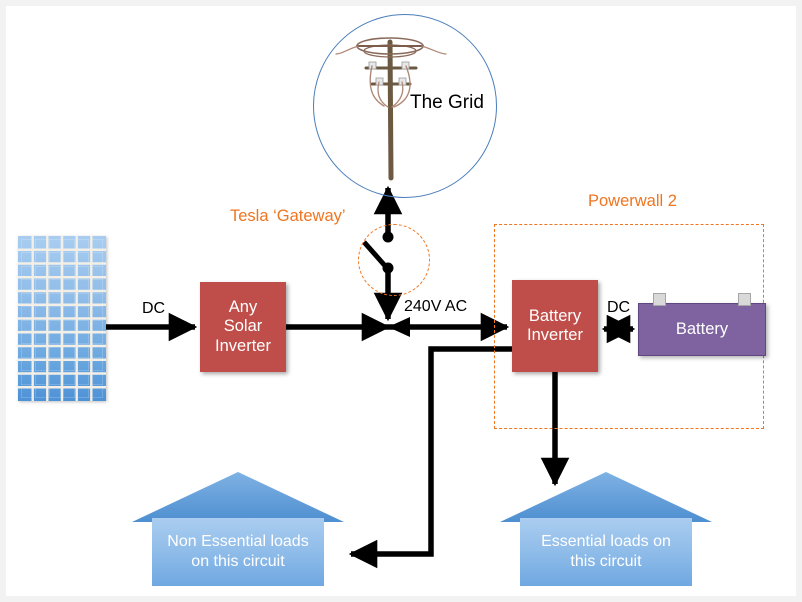 Image resolution: width=802 pixels, height=602 pixels. What do you see at coordinates (659, 299) in the screenshot?
I see `battery-terminal-left-icon` at bounding box center [659, 299].